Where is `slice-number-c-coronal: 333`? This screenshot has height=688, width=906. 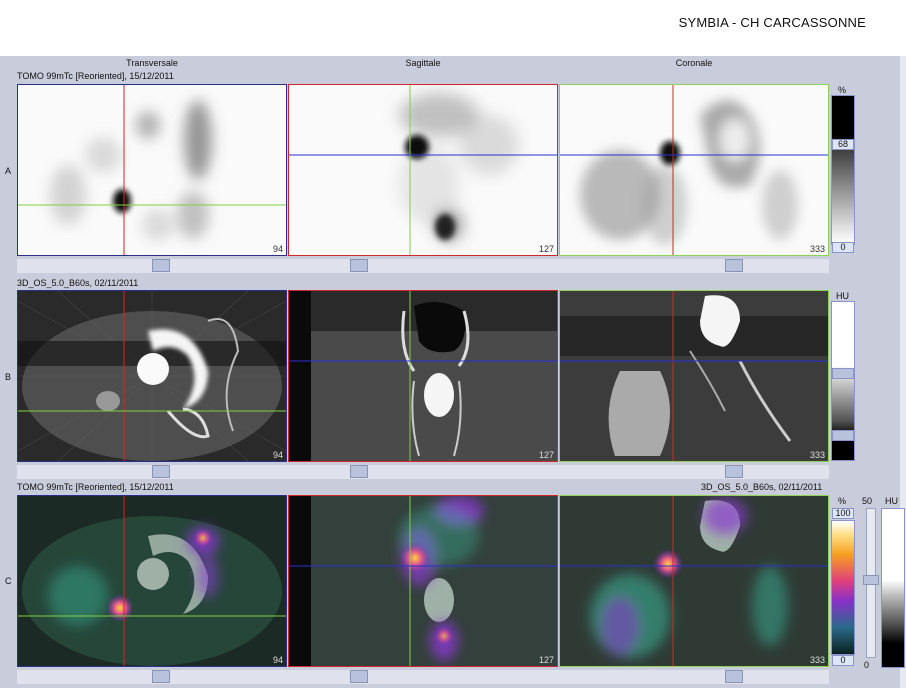 slice-number-c-coronal: 333 is located at coordinates (817, 660).